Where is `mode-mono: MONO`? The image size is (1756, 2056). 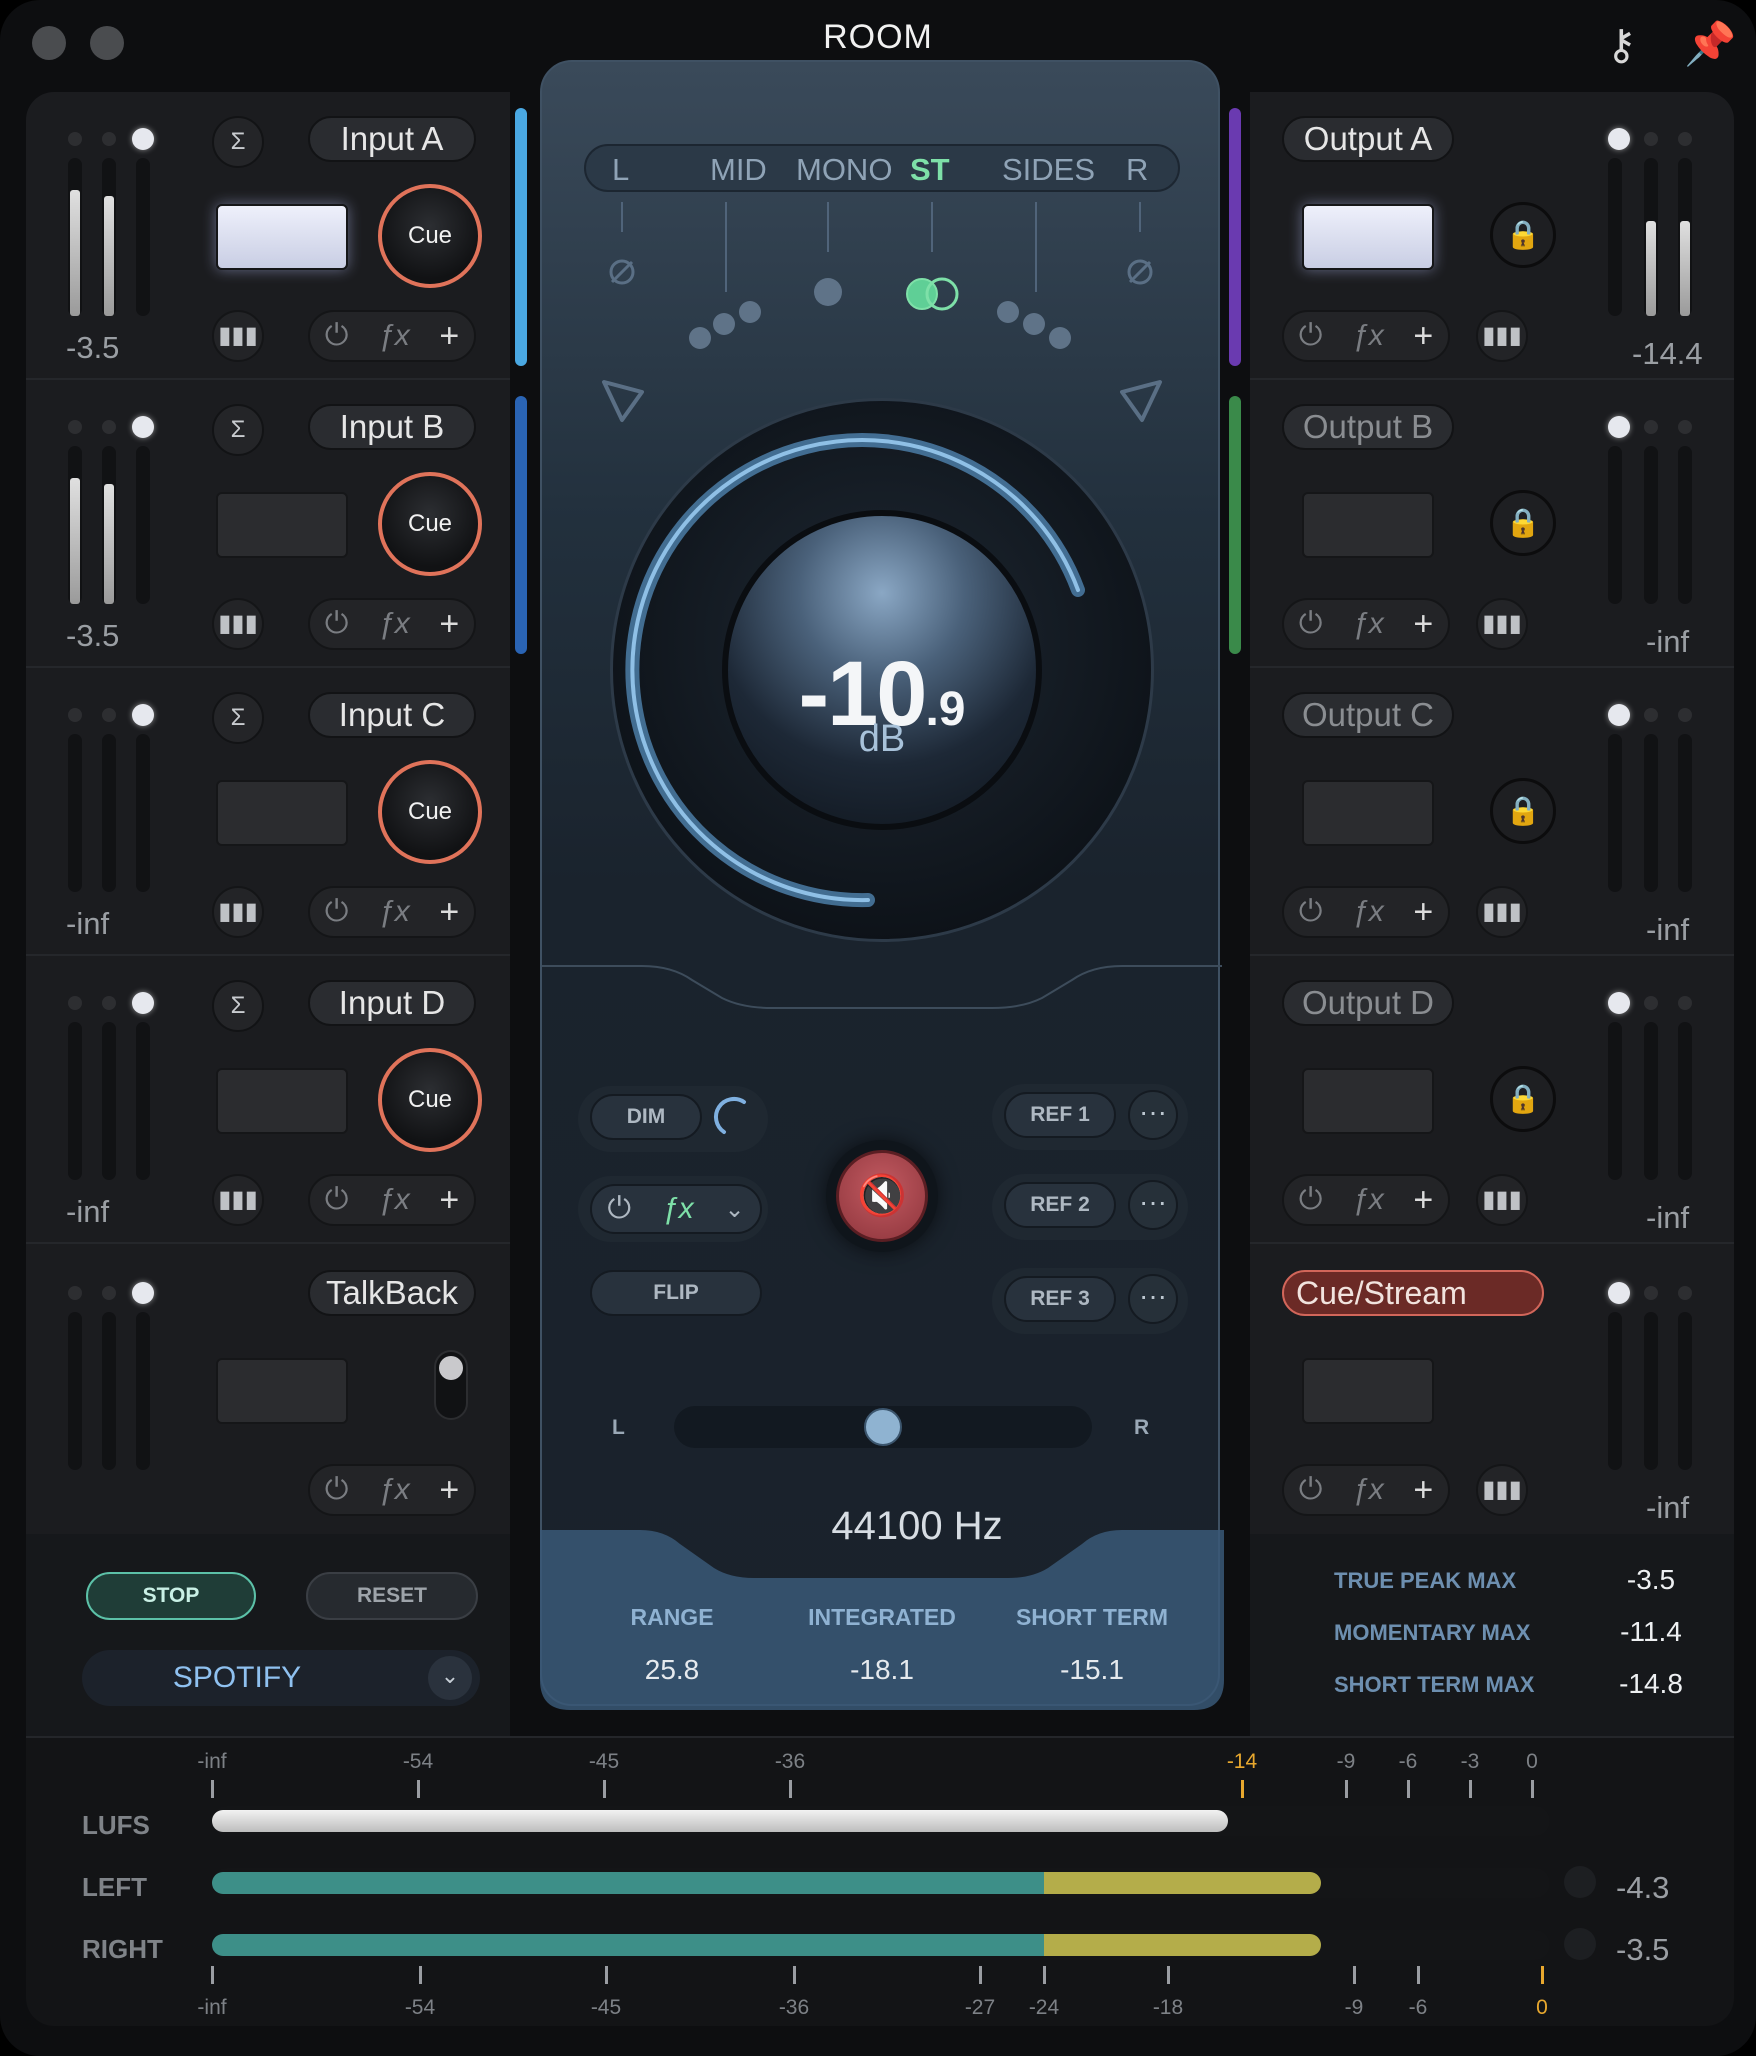 mode-mono: MONO is located at coordinates (844, 170).